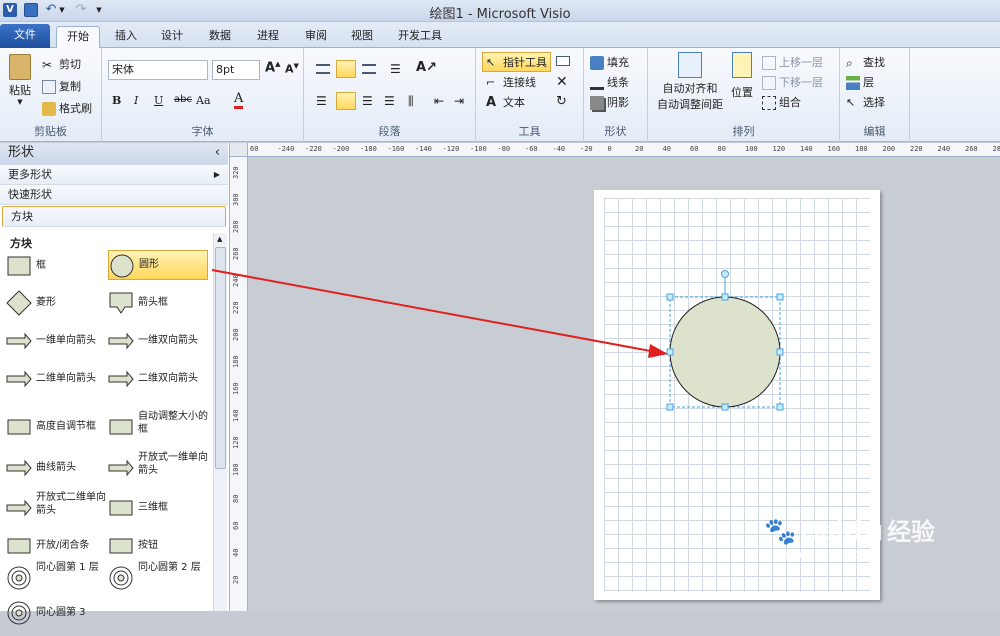 The height and width of the screenshot is (636, 1000). What do you see at coordinates (562, 82) in the screenshot?
I see `close-tool-icon: ✕` at bounding box center [562, 82].